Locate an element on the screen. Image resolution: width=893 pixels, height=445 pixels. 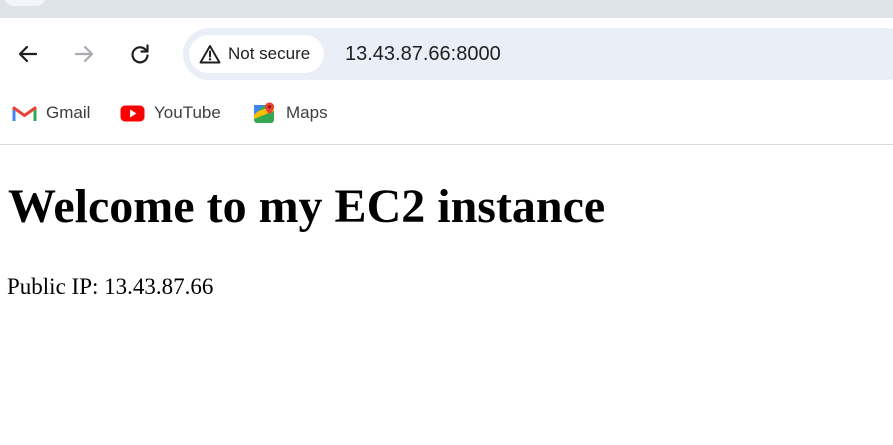
gmail-icon is located at coordinates (24, 113).